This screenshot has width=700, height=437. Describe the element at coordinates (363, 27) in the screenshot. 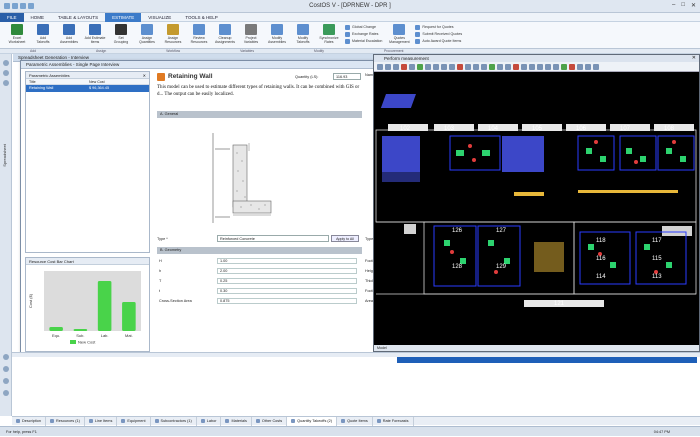

I see `ribbon-small-button: Global Change` at that location.